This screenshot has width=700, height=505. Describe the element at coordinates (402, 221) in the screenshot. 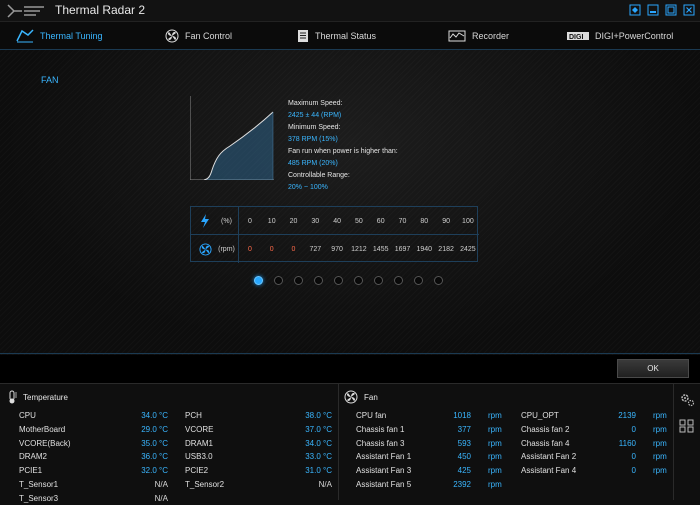

I see `percent-cell: 70` at that location.